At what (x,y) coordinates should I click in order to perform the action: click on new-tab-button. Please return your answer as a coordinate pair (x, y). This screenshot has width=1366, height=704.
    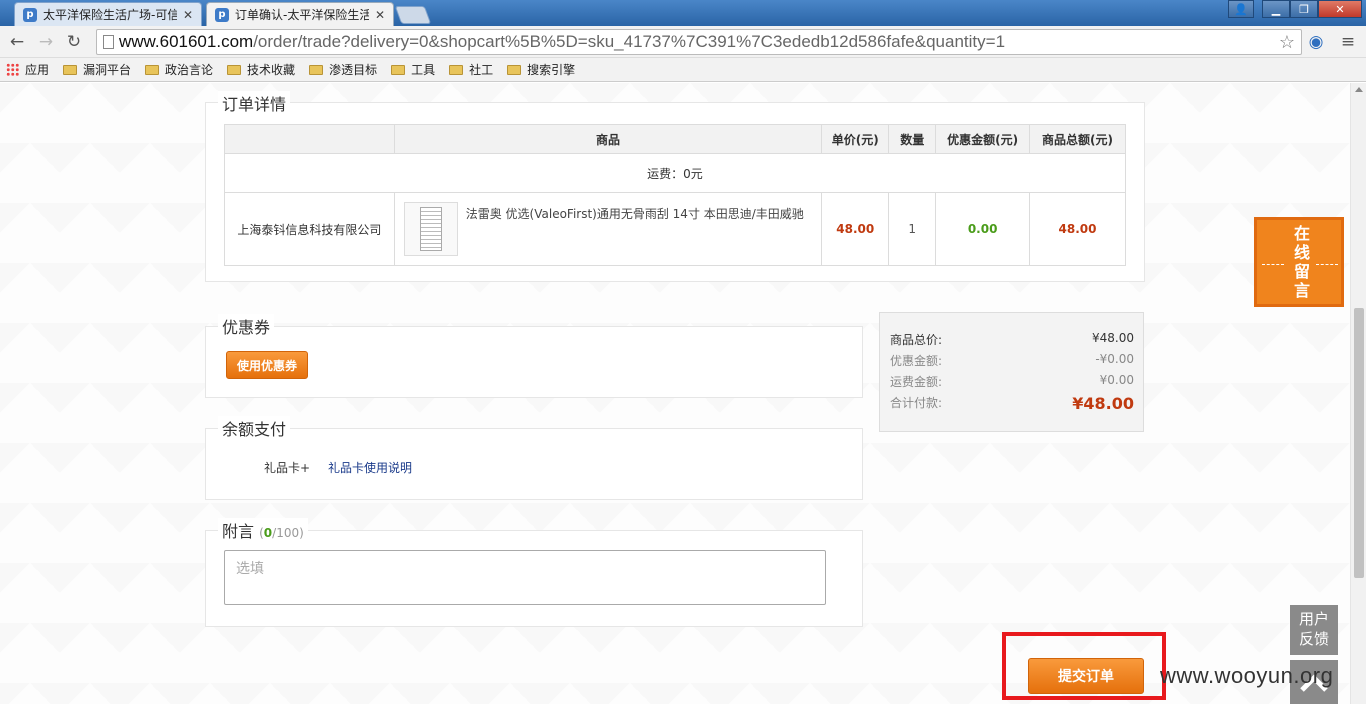
    Looking at the image, I should click on (413, 15).